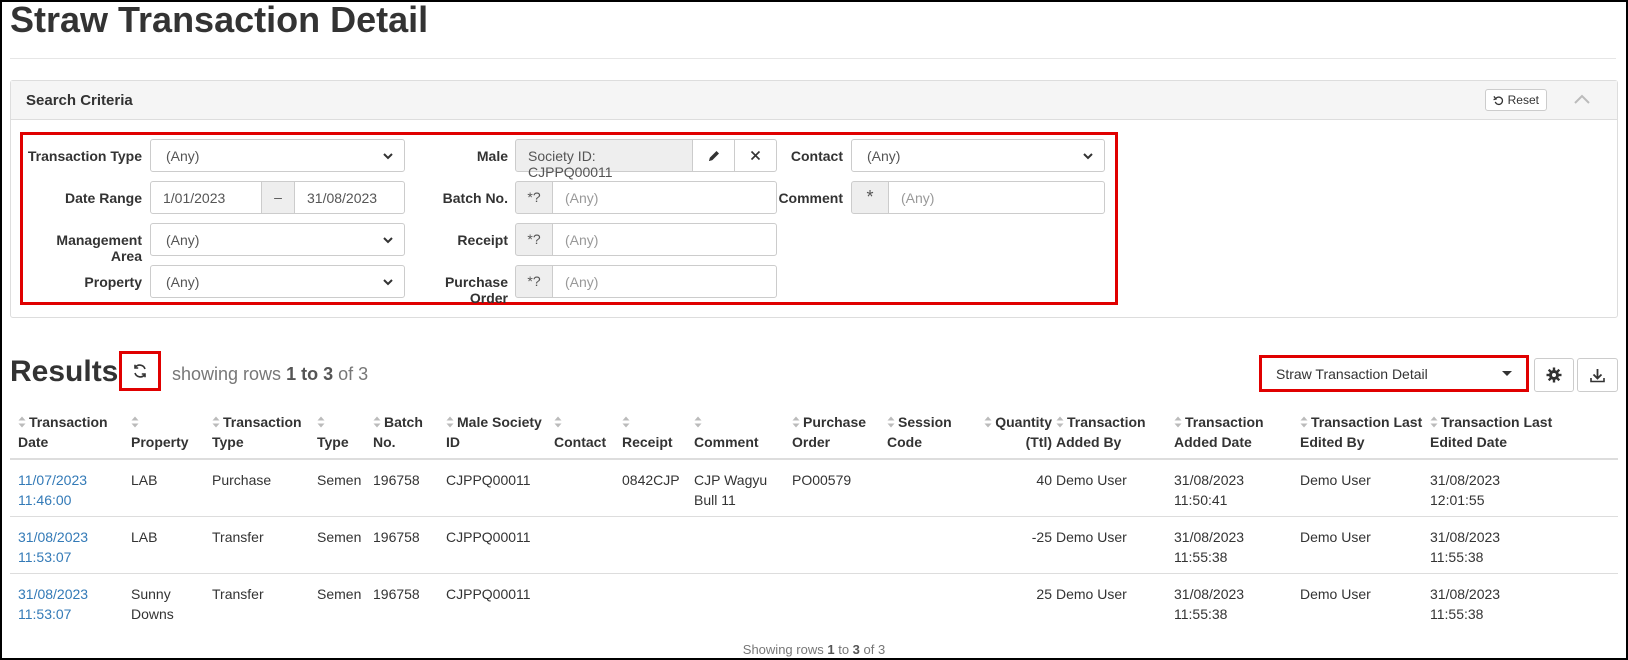  Describe the element at coordinates (741, 490) in the screenshot. I see `cell-comment: CJP Wagyu Bull 11` at that location.